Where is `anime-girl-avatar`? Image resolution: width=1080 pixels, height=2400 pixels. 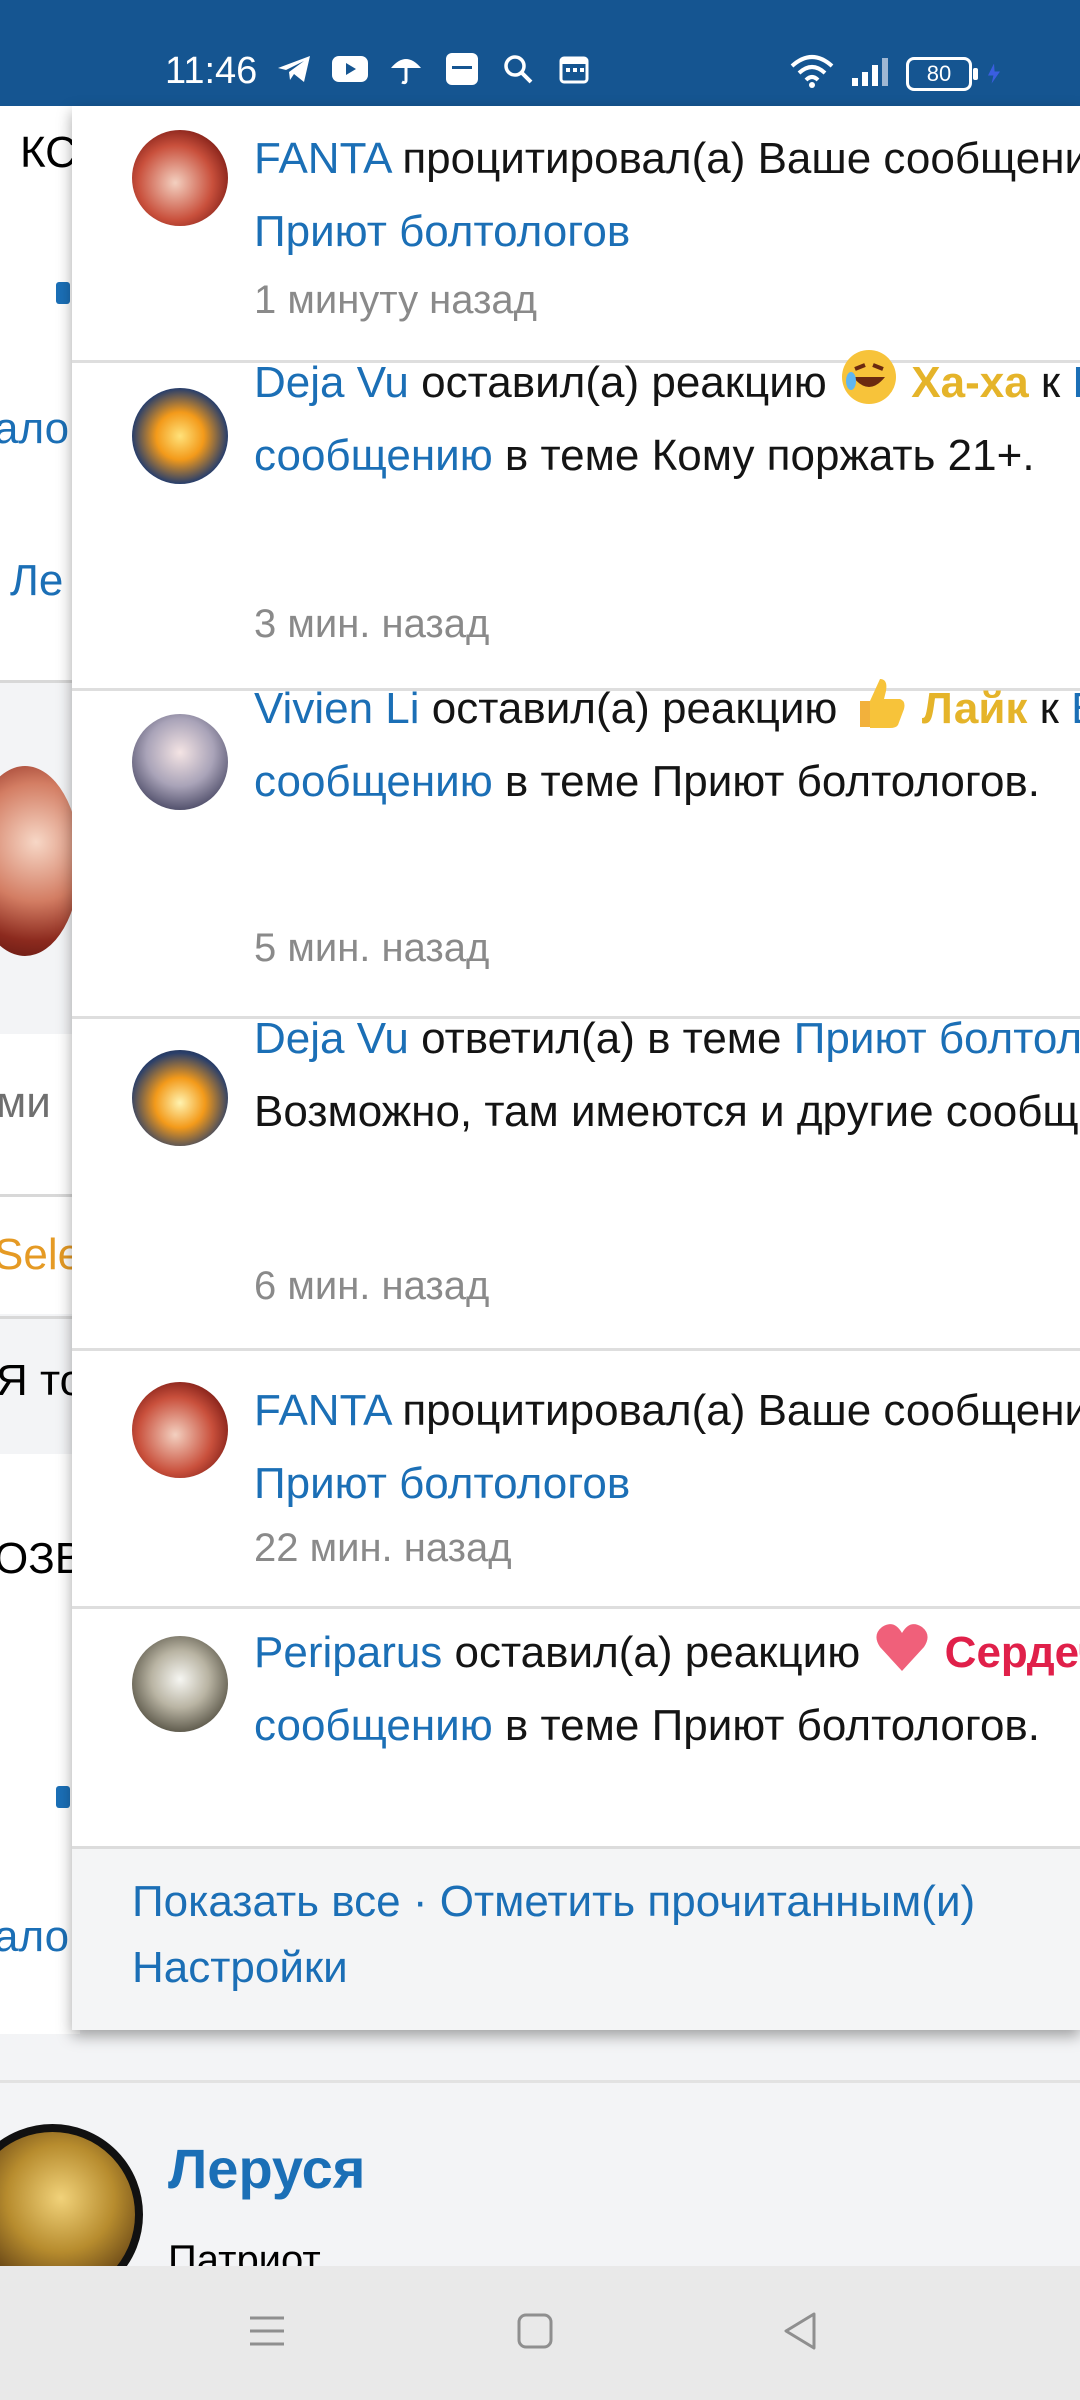
anime-girl-avatar is located at coordinates (180, 762).